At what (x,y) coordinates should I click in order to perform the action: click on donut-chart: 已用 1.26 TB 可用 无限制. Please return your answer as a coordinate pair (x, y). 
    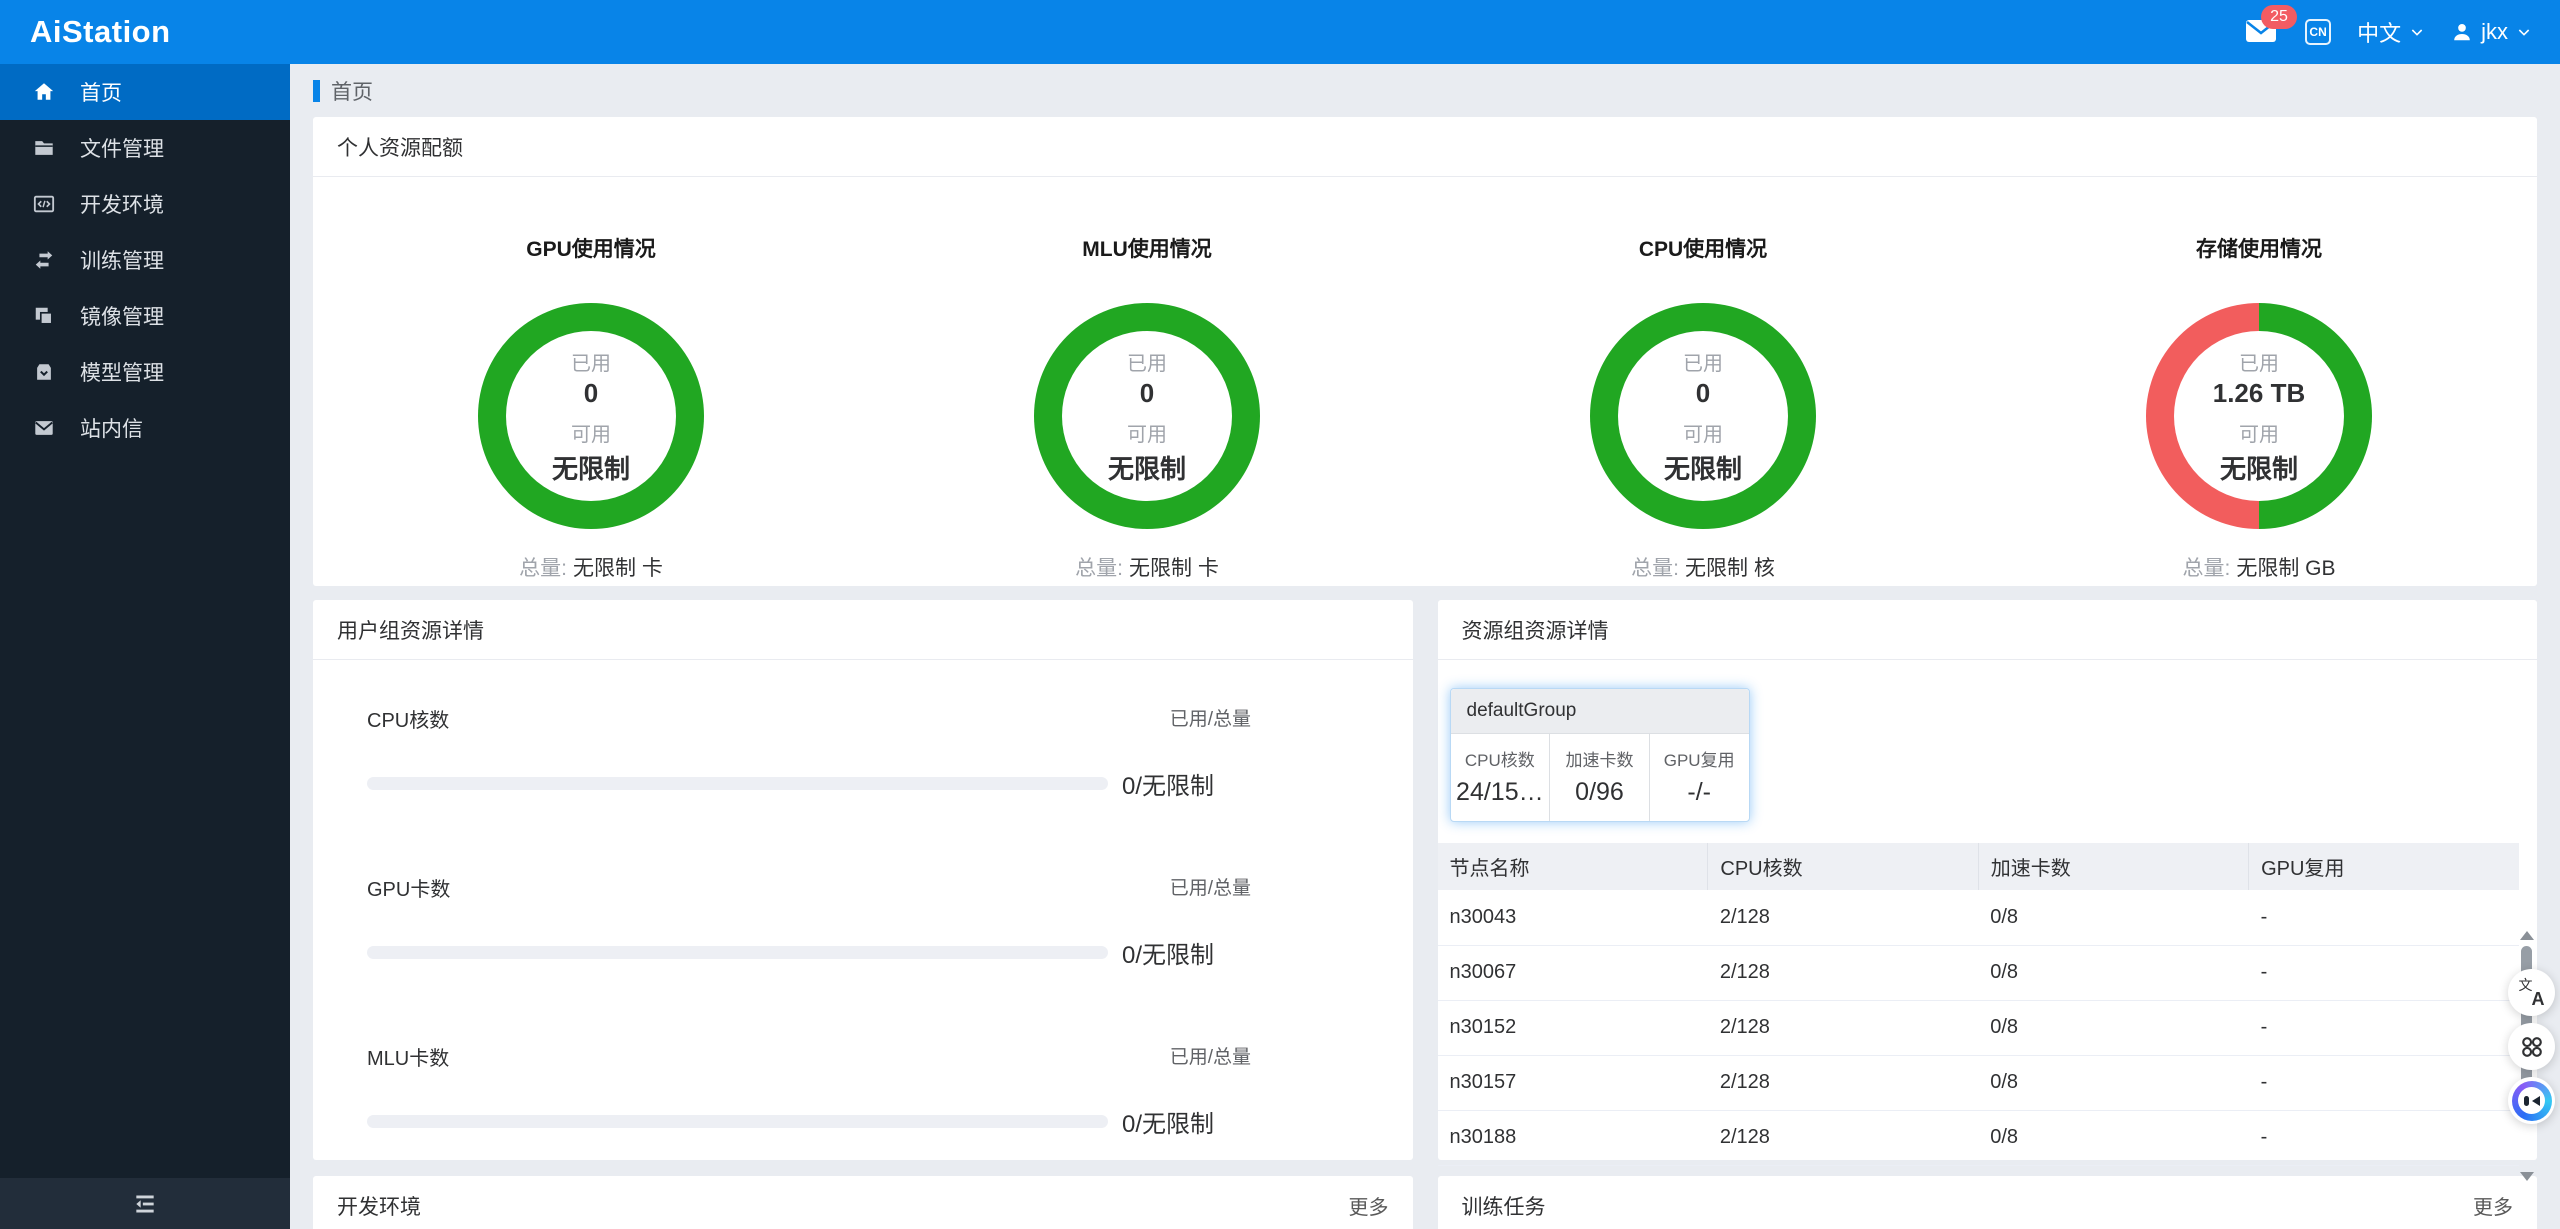
    Looking at the image, I should click on (2259, 416).